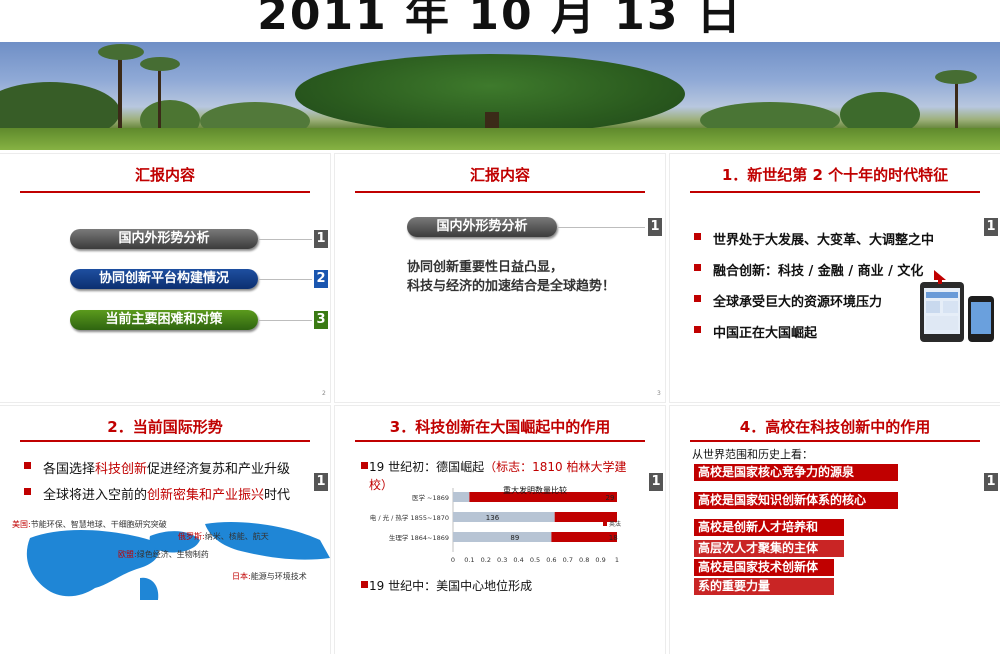 This screenshot has height=654, width=1000. I want to click on map-label-europe: 欧盟:绿色经济、生物制药, so click(163, 554).